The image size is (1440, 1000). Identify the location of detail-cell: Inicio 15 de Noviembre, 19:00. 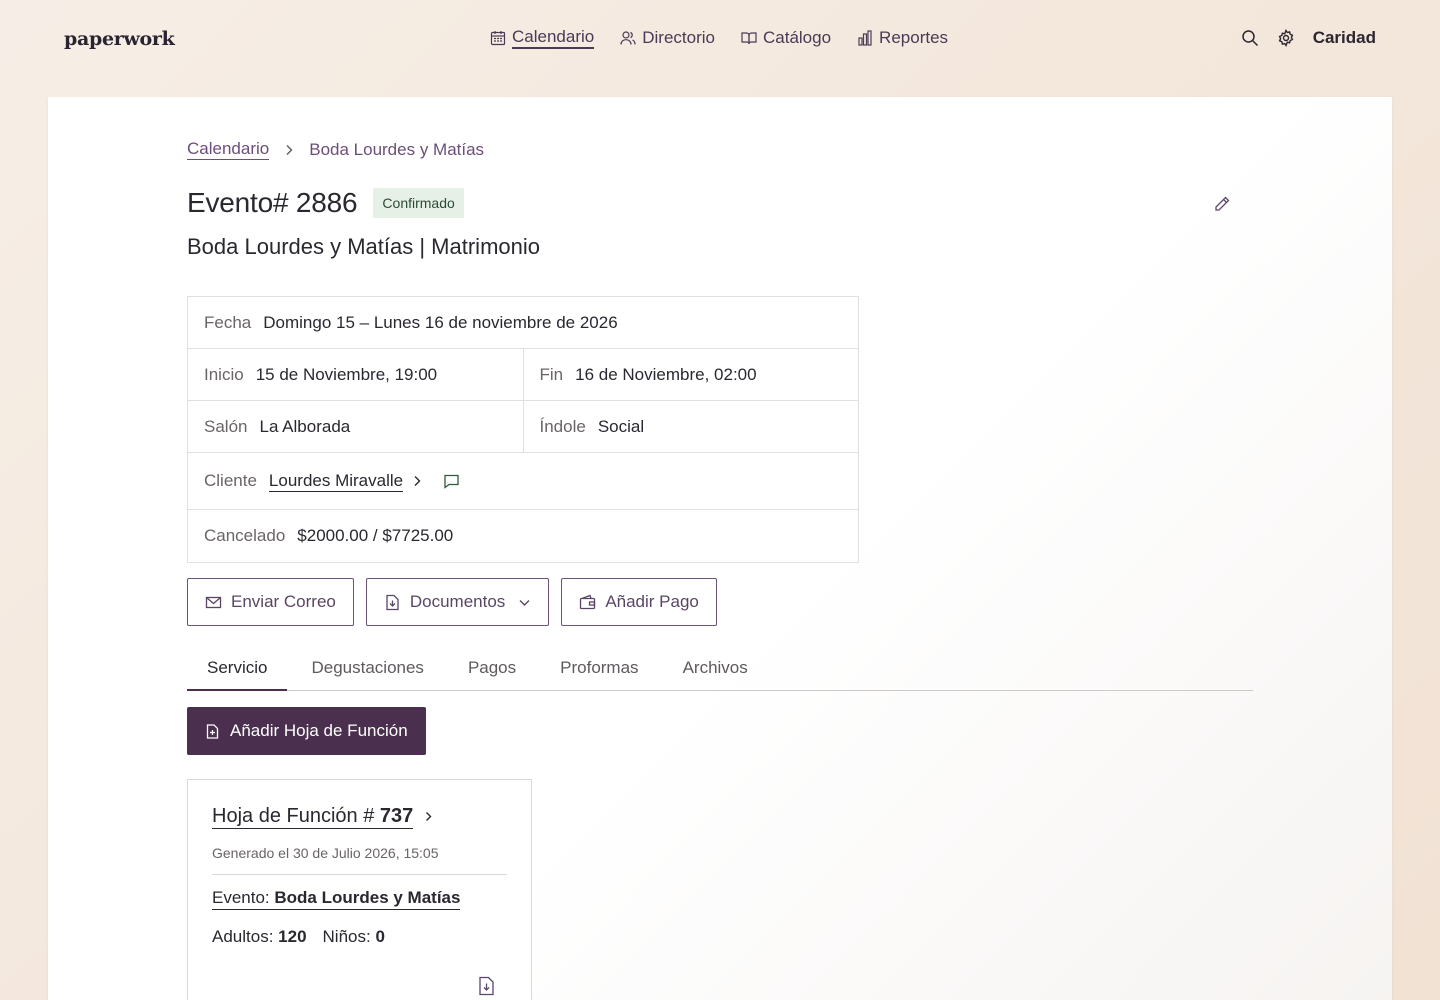
(355, 374).